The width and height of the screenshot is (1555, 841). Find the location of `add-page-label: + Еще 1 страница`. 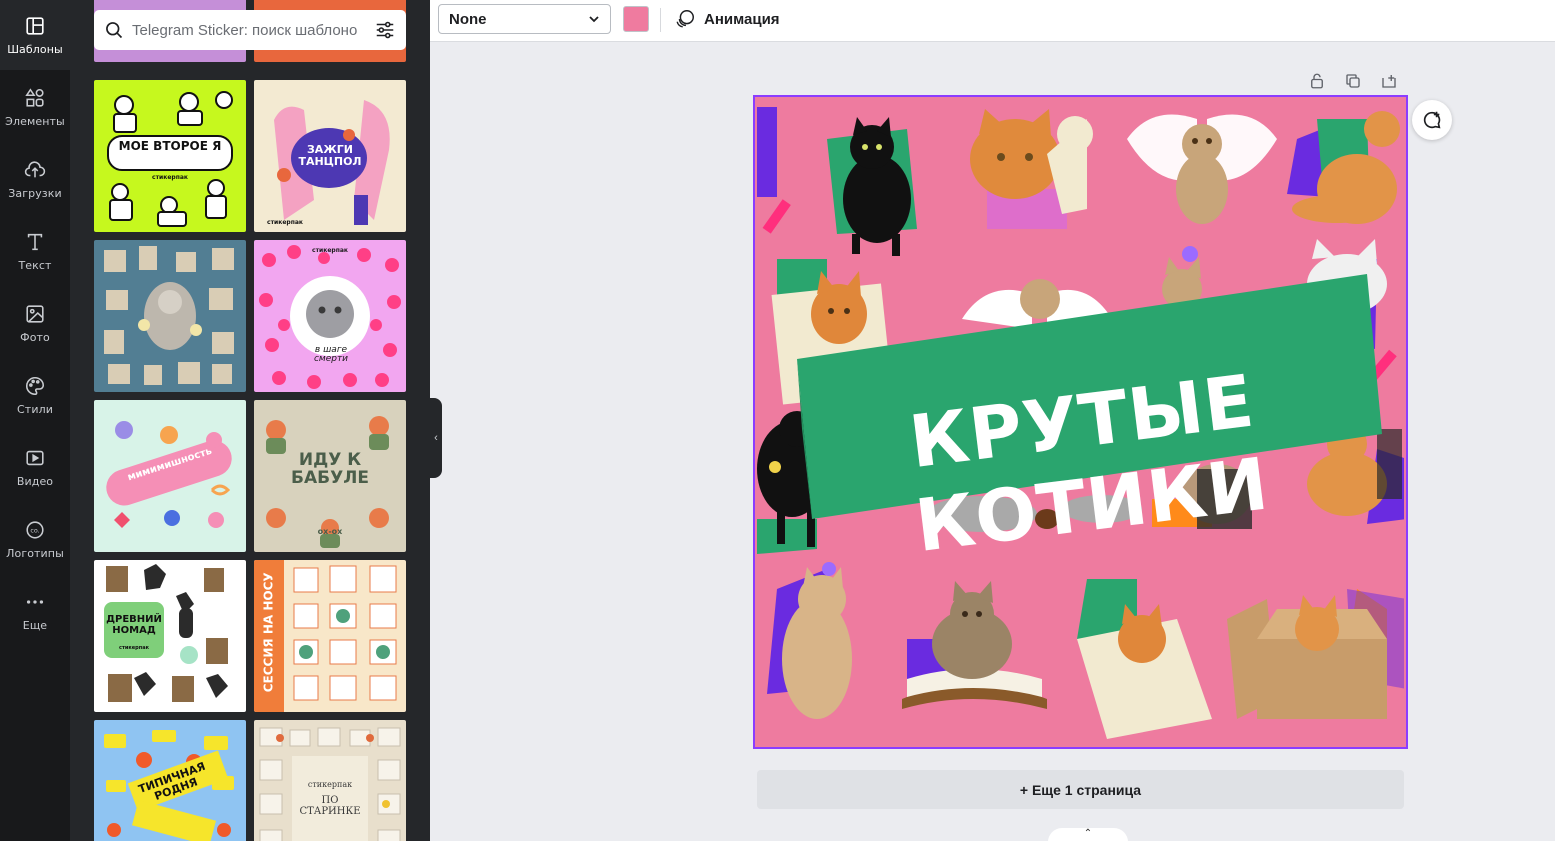

add-page-label: + Еще 1 страница is located at coordinates (1080, 789).